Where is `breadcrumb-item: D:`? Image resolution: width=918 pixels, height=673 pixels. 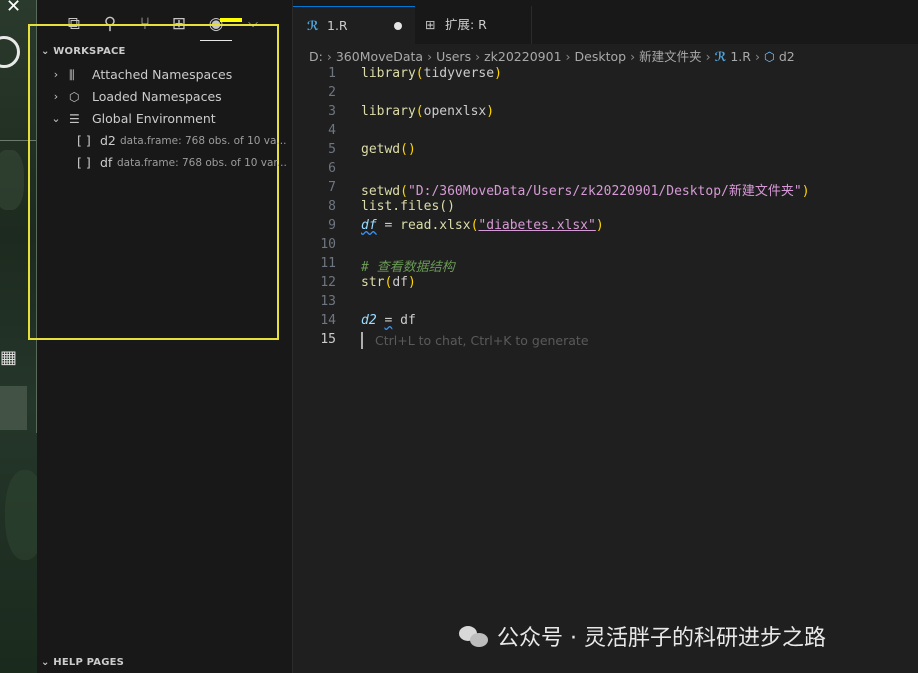 breadcrumb-item: D: is located at coordinates (316, 56).